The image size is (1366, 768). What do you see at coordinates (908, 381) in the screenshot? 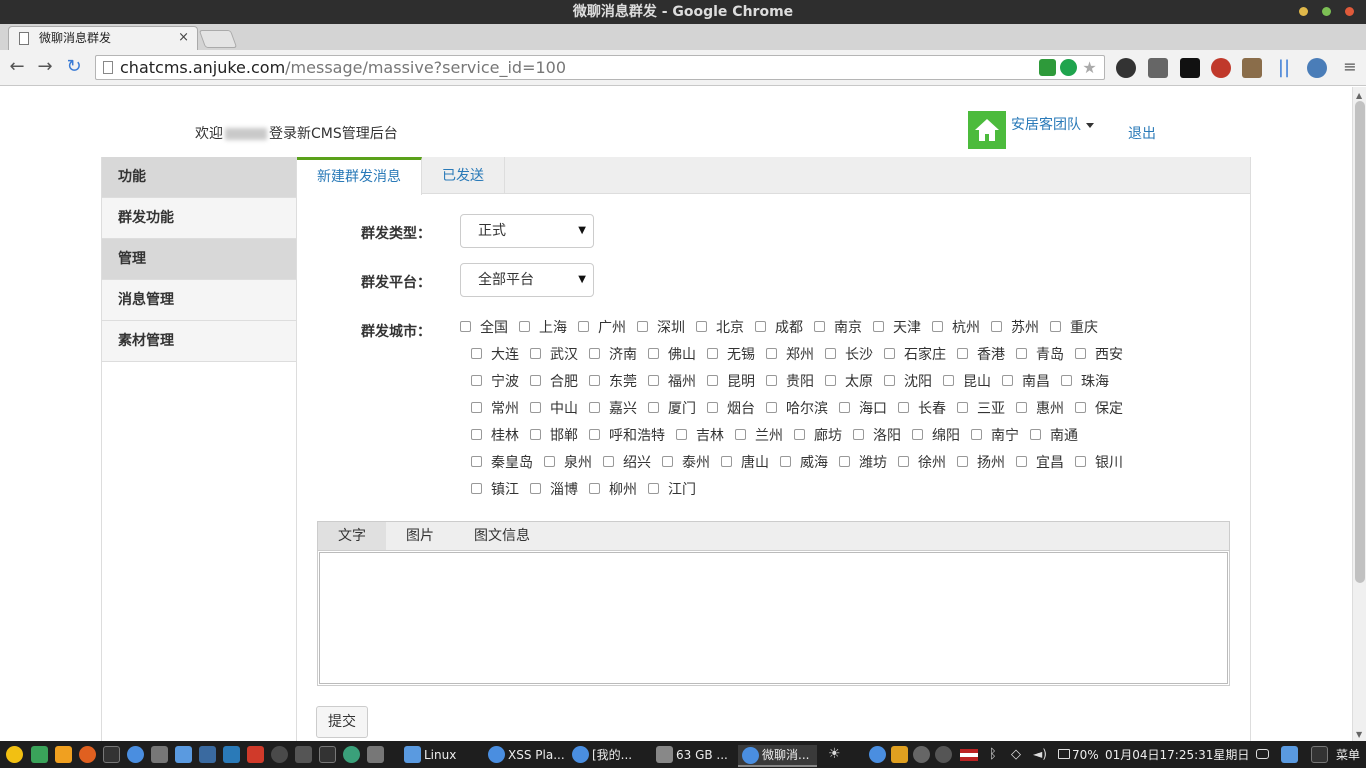
I see `city-option: 沈阳` at bounding box center [908, 381].